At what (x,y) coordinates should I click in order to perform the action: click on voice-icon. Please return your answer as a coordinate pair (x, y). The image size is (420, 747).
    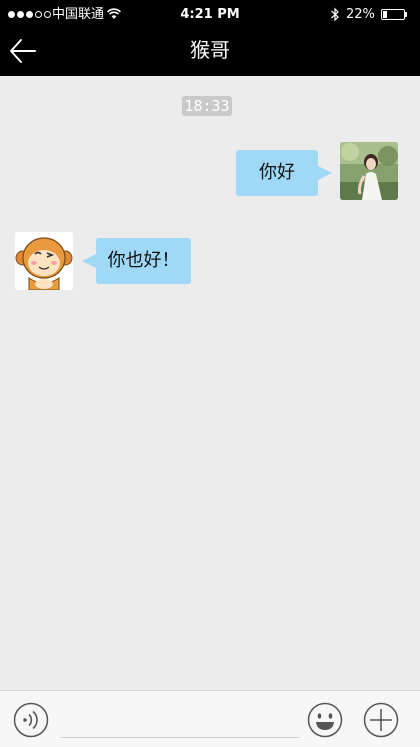
    Looking at the image, I should click on (31, 720).